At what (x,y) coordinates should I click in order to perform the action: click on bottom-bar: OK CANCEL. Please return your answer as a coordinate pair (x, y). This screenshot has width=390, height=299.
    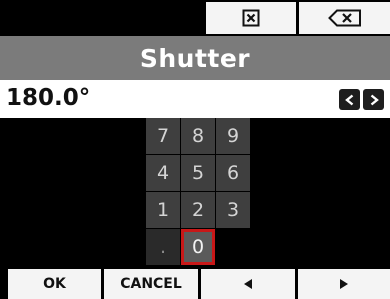
    Looking at the image, I should click on (195, 282).